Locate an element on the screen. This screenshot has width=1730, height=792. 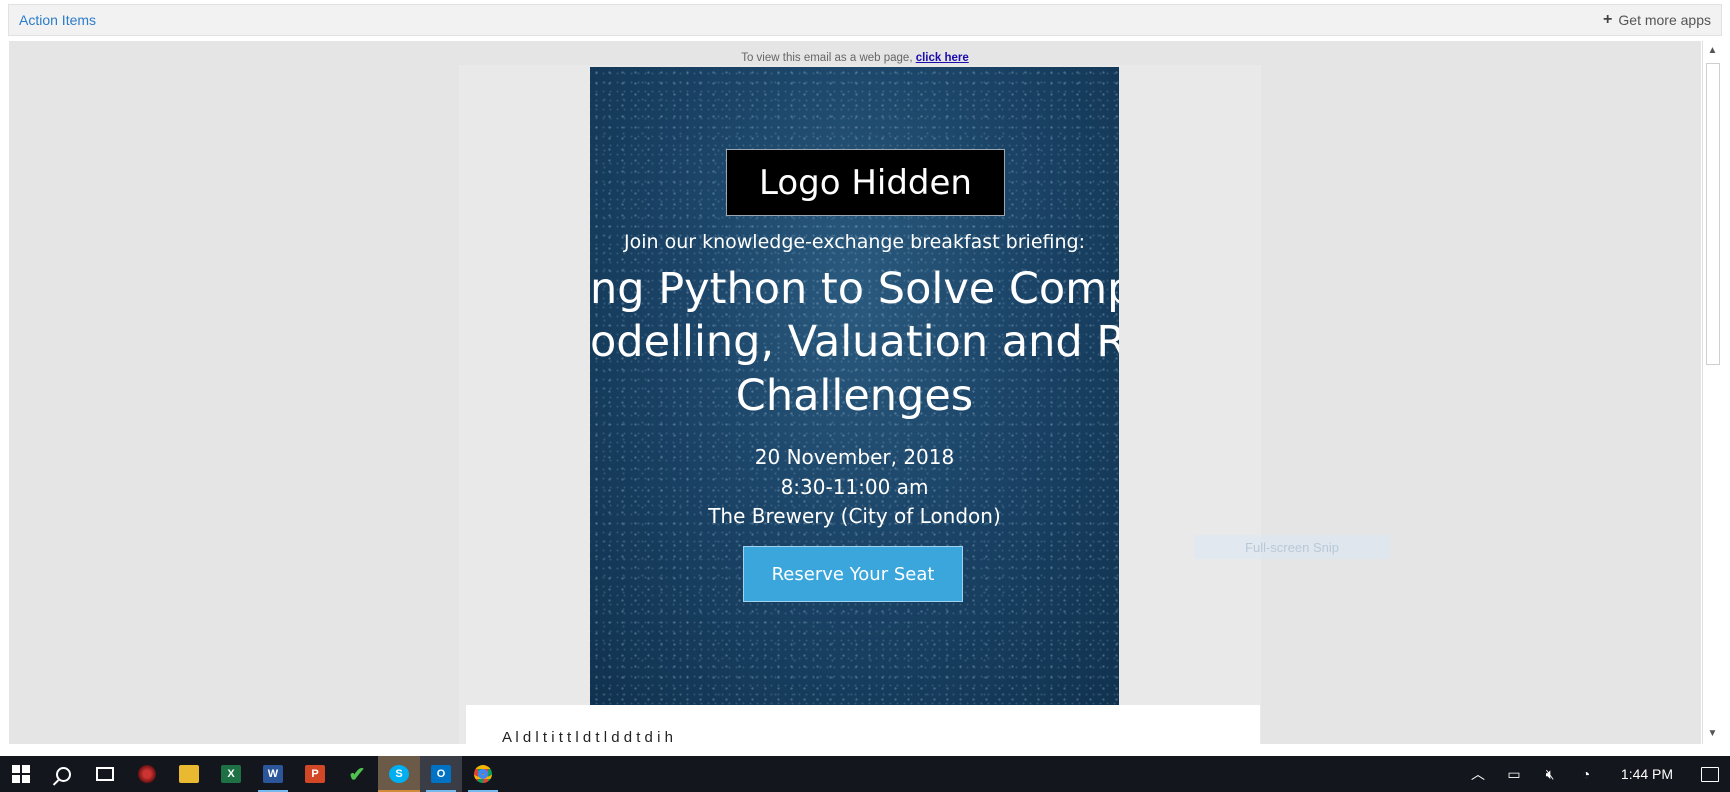
webview-text: To view this email as a web page, is located at coordinates (827, 58).